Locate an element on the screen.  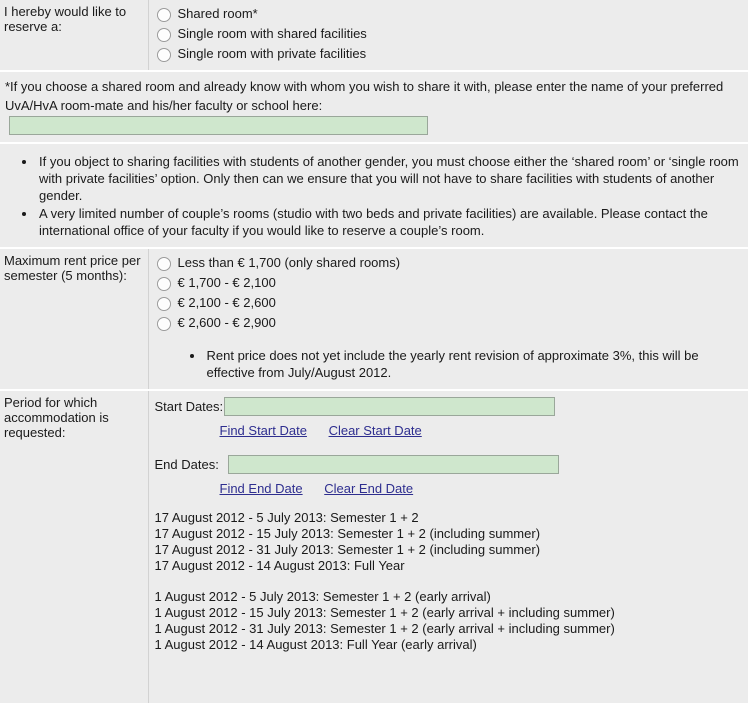
radio-option-shared-room: Shared room* is located at coordinates (449, 14).